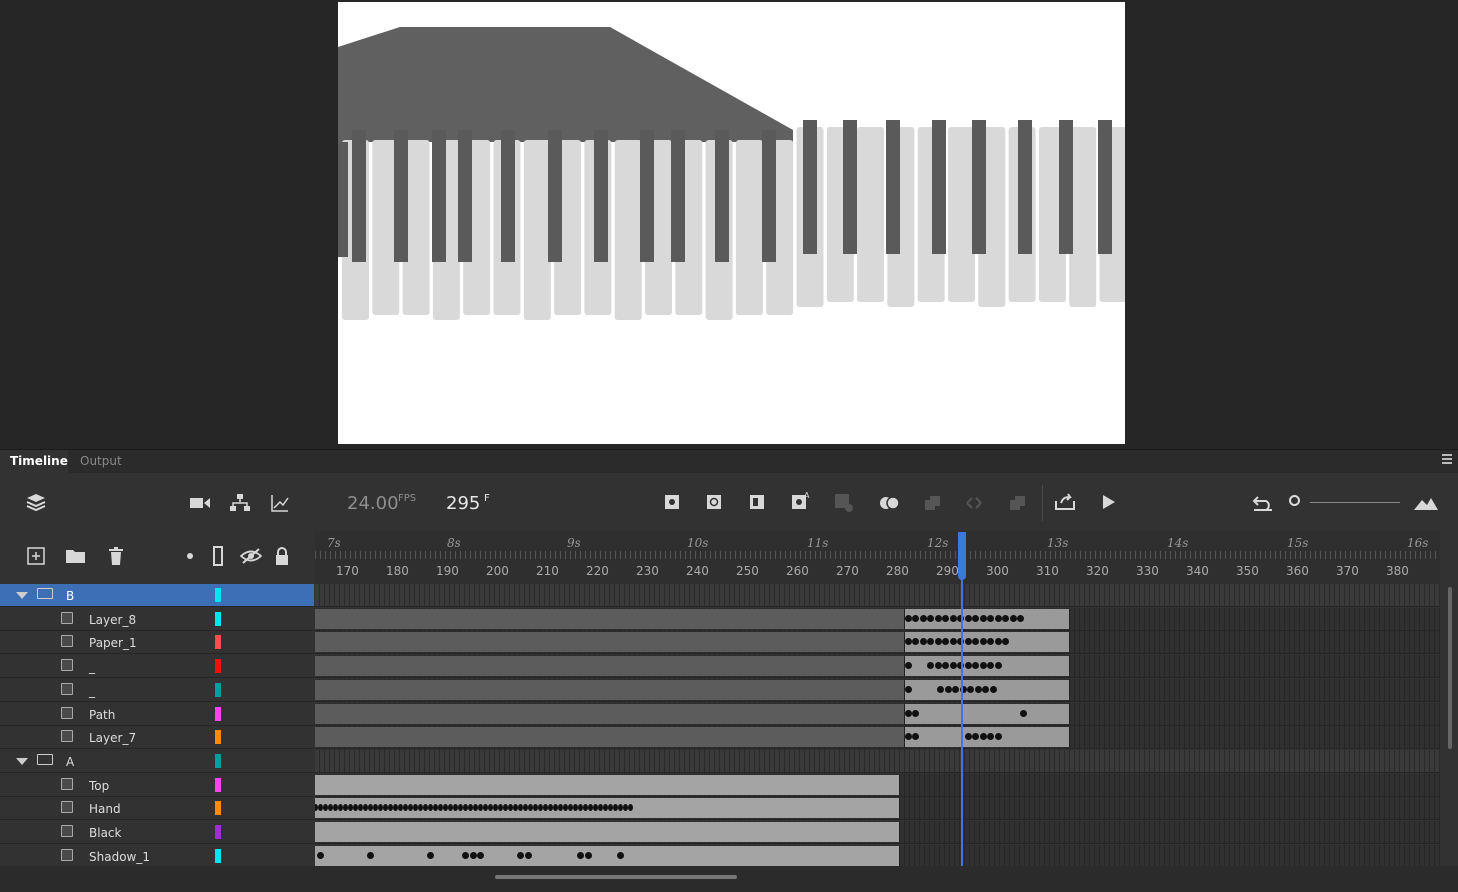 This screenshot has height=892, width=1458. I want to click on zoom-slider-track, so click(1355, 502).